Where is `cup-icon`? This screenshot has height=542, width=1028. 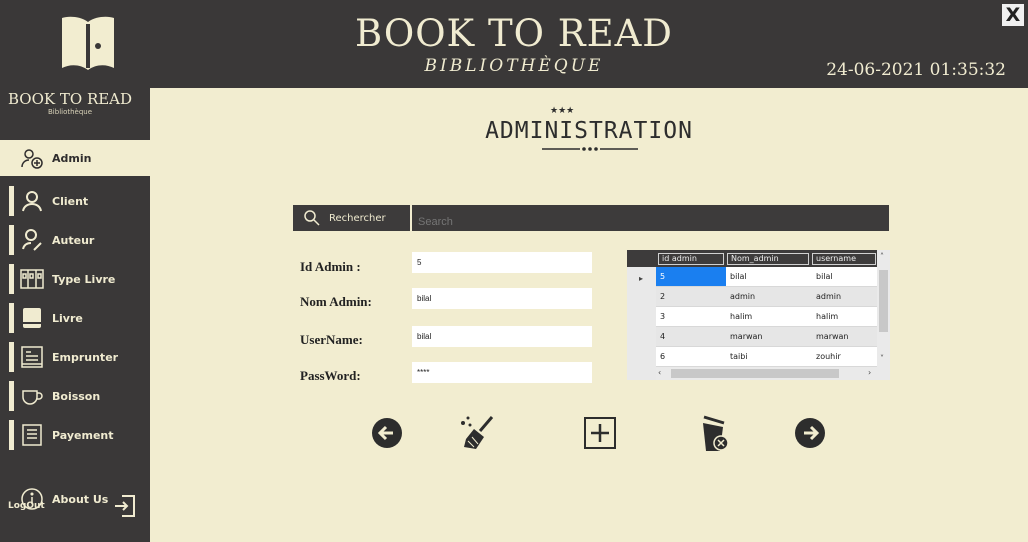 cup-icon is located at coordinates (32, 397).